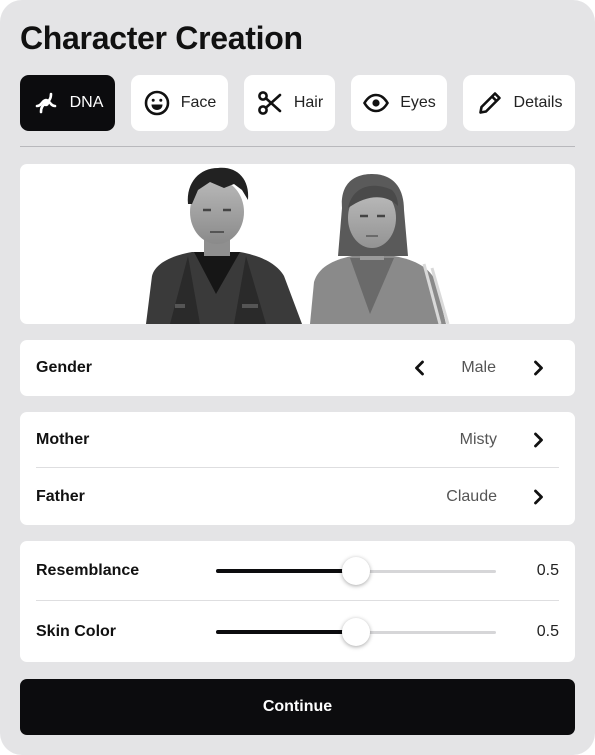 The height and width of the screenshot is (755, 595). I want to click on chevron-left-icon, so click(419, 368).